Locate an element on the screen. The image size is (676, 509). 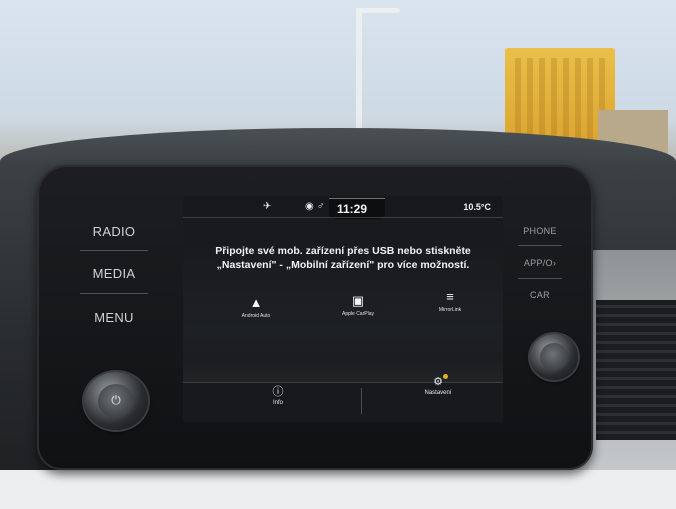
android-auto-button: ▲ Android Auto is located at coordinates (256, 307).